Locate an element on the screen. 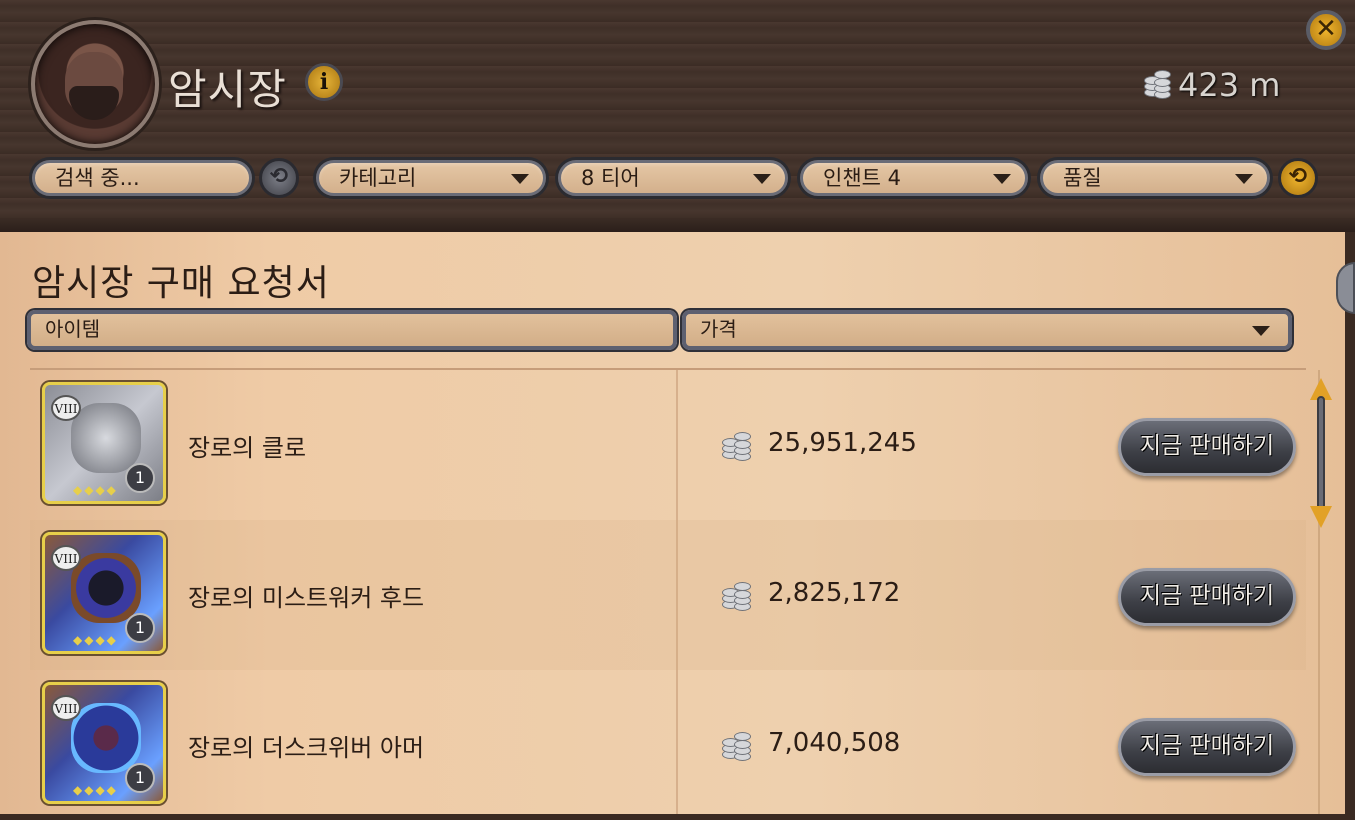  category-dropdown-label: 카테고리 is located at coordinates (378, 178).